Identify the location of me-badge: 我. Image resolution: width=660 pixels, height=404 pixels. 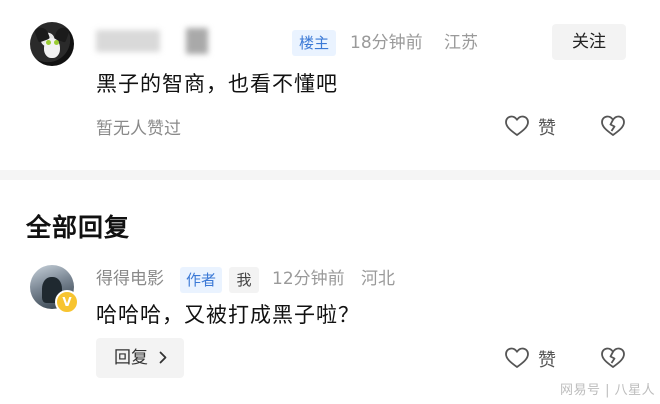
(244, 280).